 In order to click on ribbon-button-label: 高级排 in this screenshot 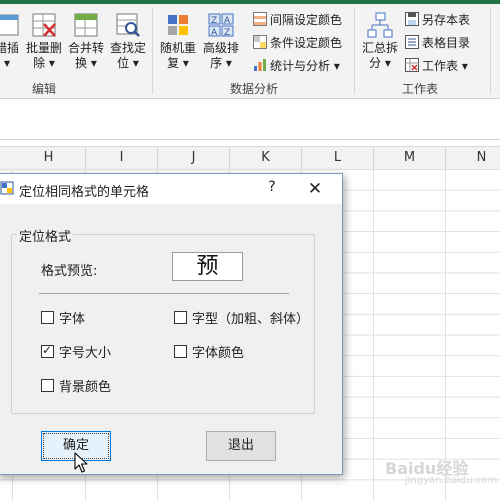, I will do `click(220, 48)`.